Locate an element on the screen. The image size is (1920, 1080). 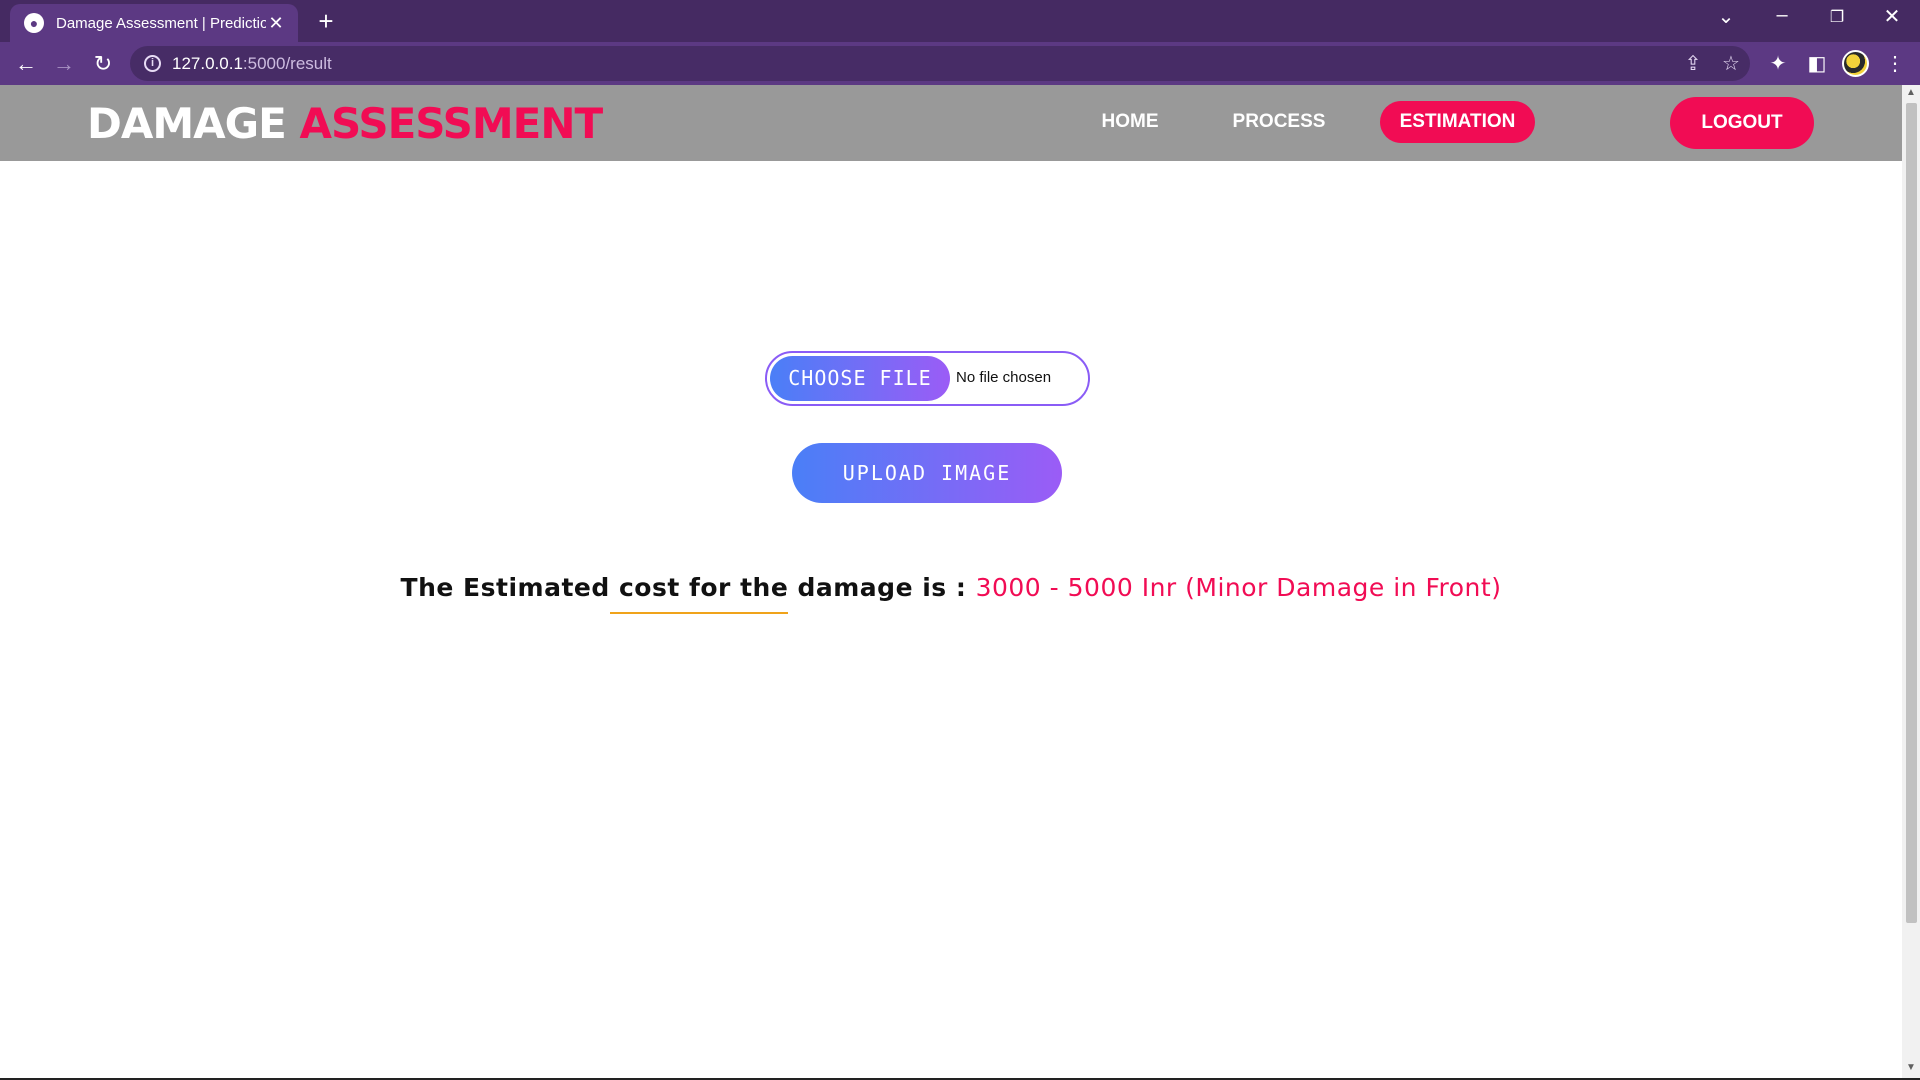
new-tab-icon: + is located at coordinates (326, 21).